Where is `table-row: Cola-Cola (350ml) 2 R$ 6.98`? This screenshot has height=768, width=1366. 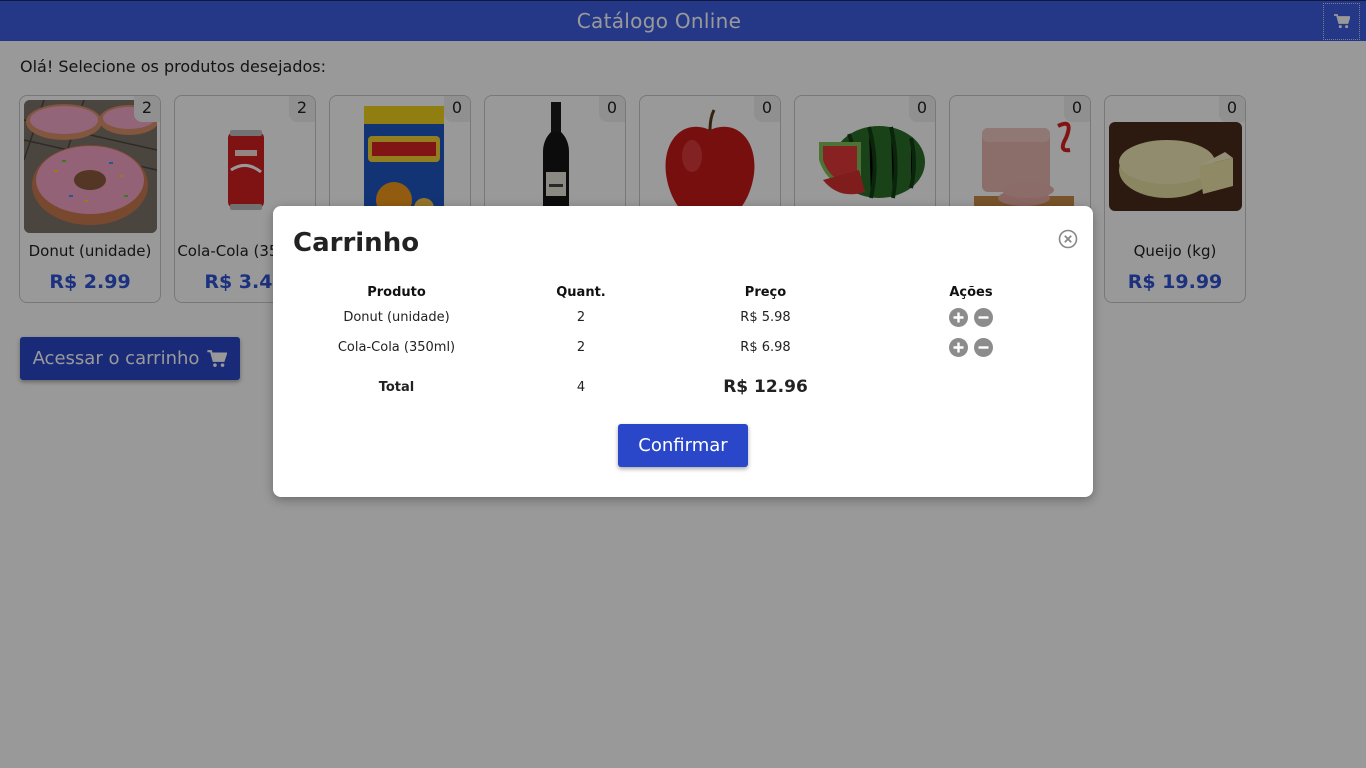 table-row: Cola-Cola (350ml) 2 R$ 6.98 is located at coordinates (683, 347).